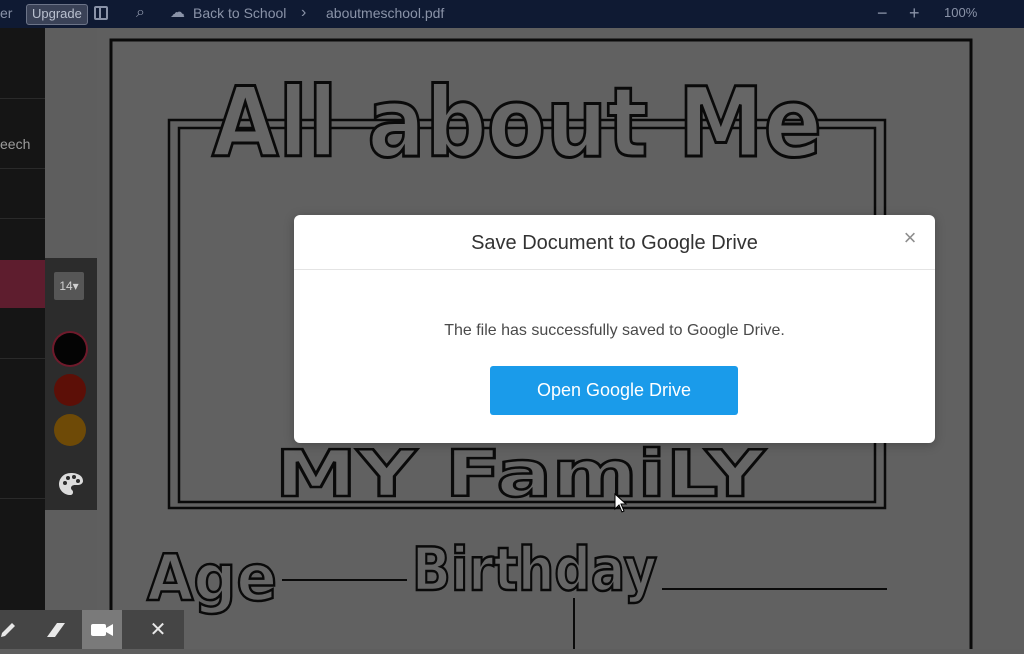  I want to click on breadcrumb-file: aboutmeschool.pdf, so click(385, 14).